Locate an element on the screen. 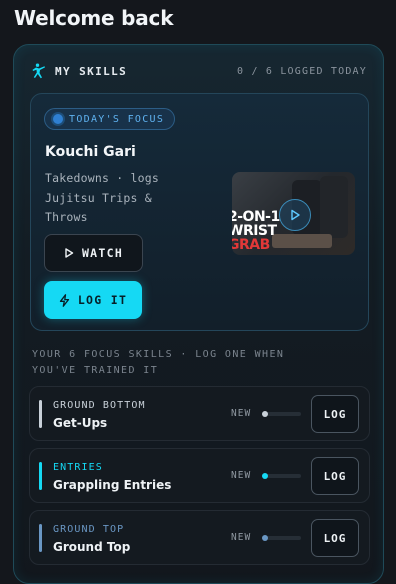 This screenshot has height=584, width=396. focus-skill-description: Takedowns · logs Jujitsu Trips & Throws is located at coordinates (102, 197).